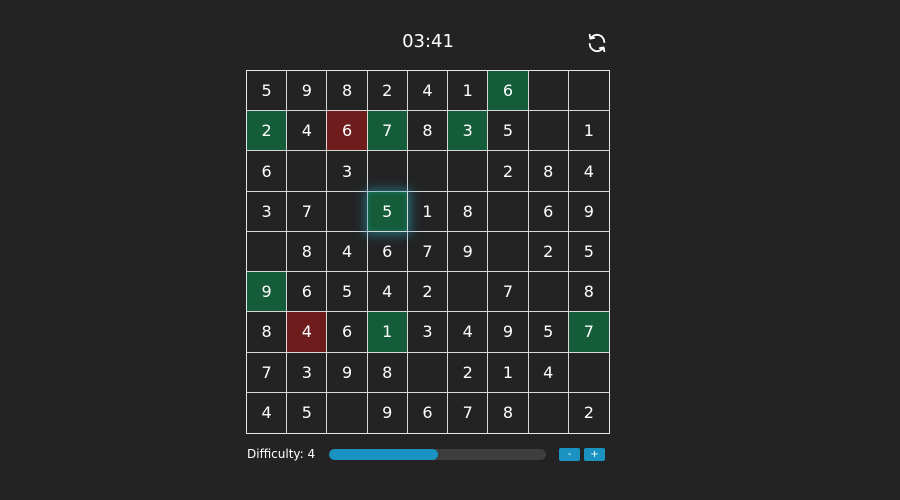 This screenshot has width=900, height=500. What do you see at coordinates (383, 454) in the screenshot?
I see `difficulty-slider-fill` at bounding box center [383, 454].